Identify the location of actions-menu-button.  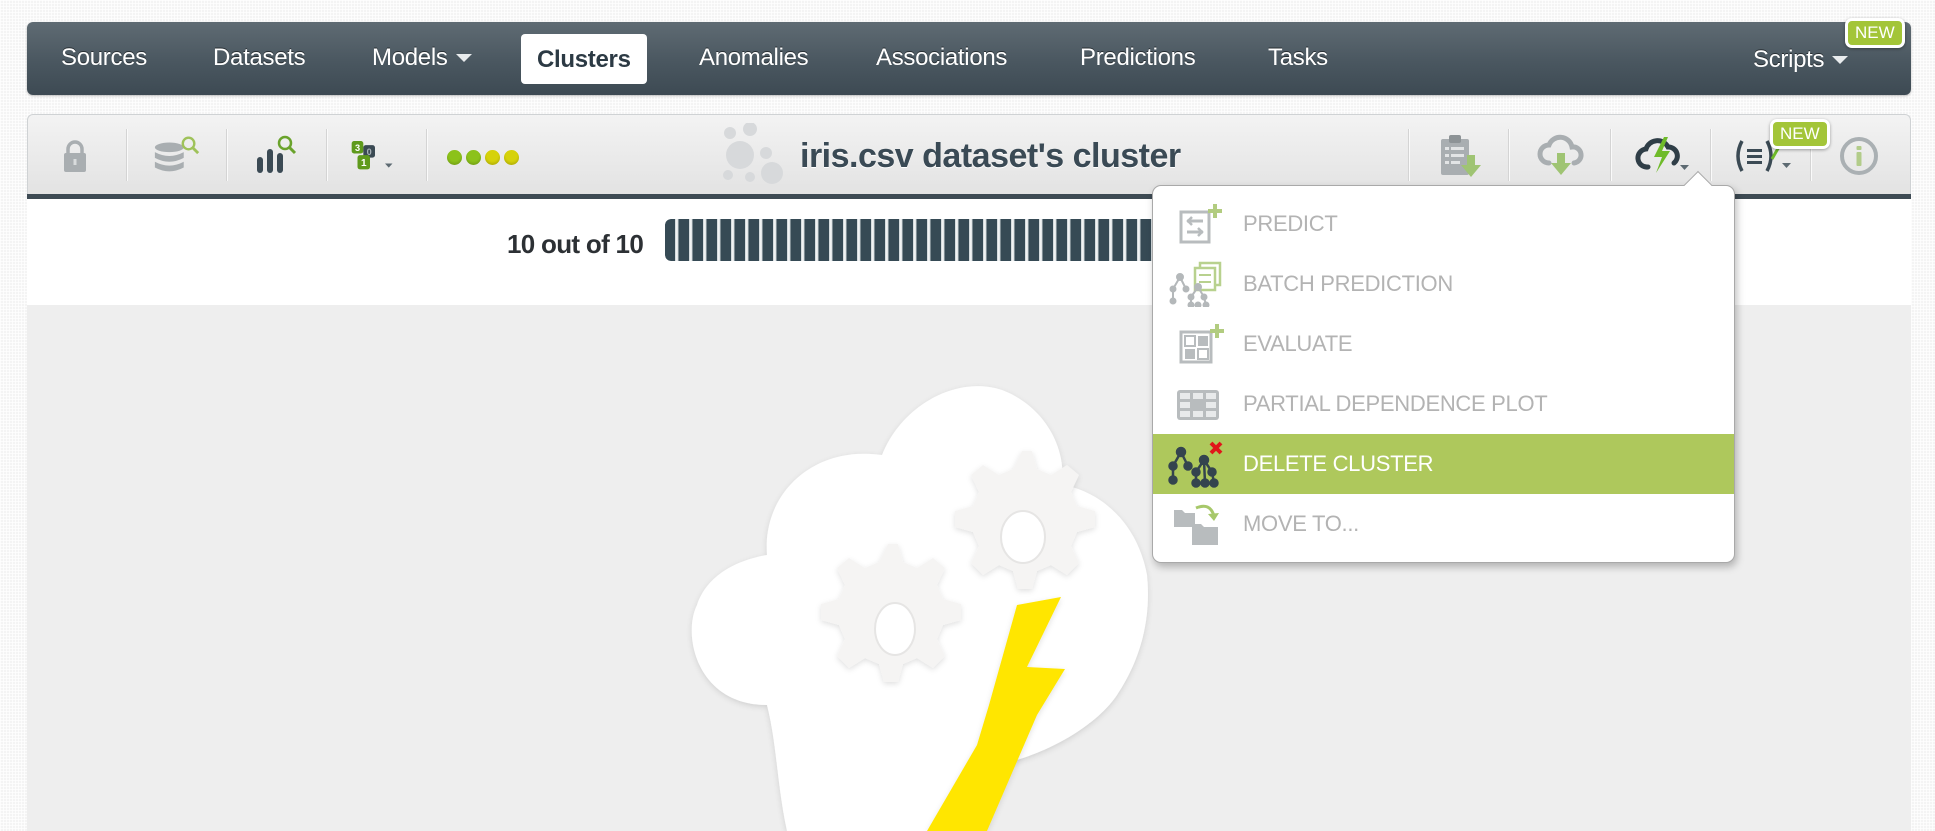
(1665, 156).